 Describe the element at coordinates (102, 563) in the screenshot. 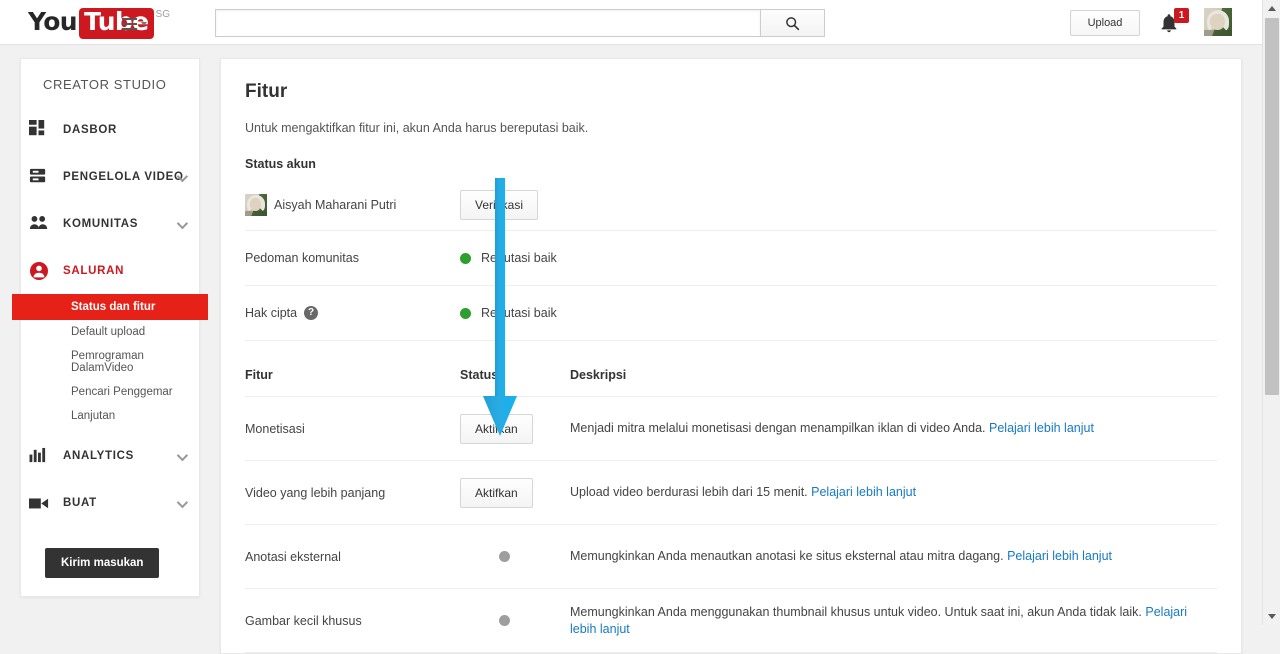

I see `send-feedback-button: Kirim masukan` at that location.